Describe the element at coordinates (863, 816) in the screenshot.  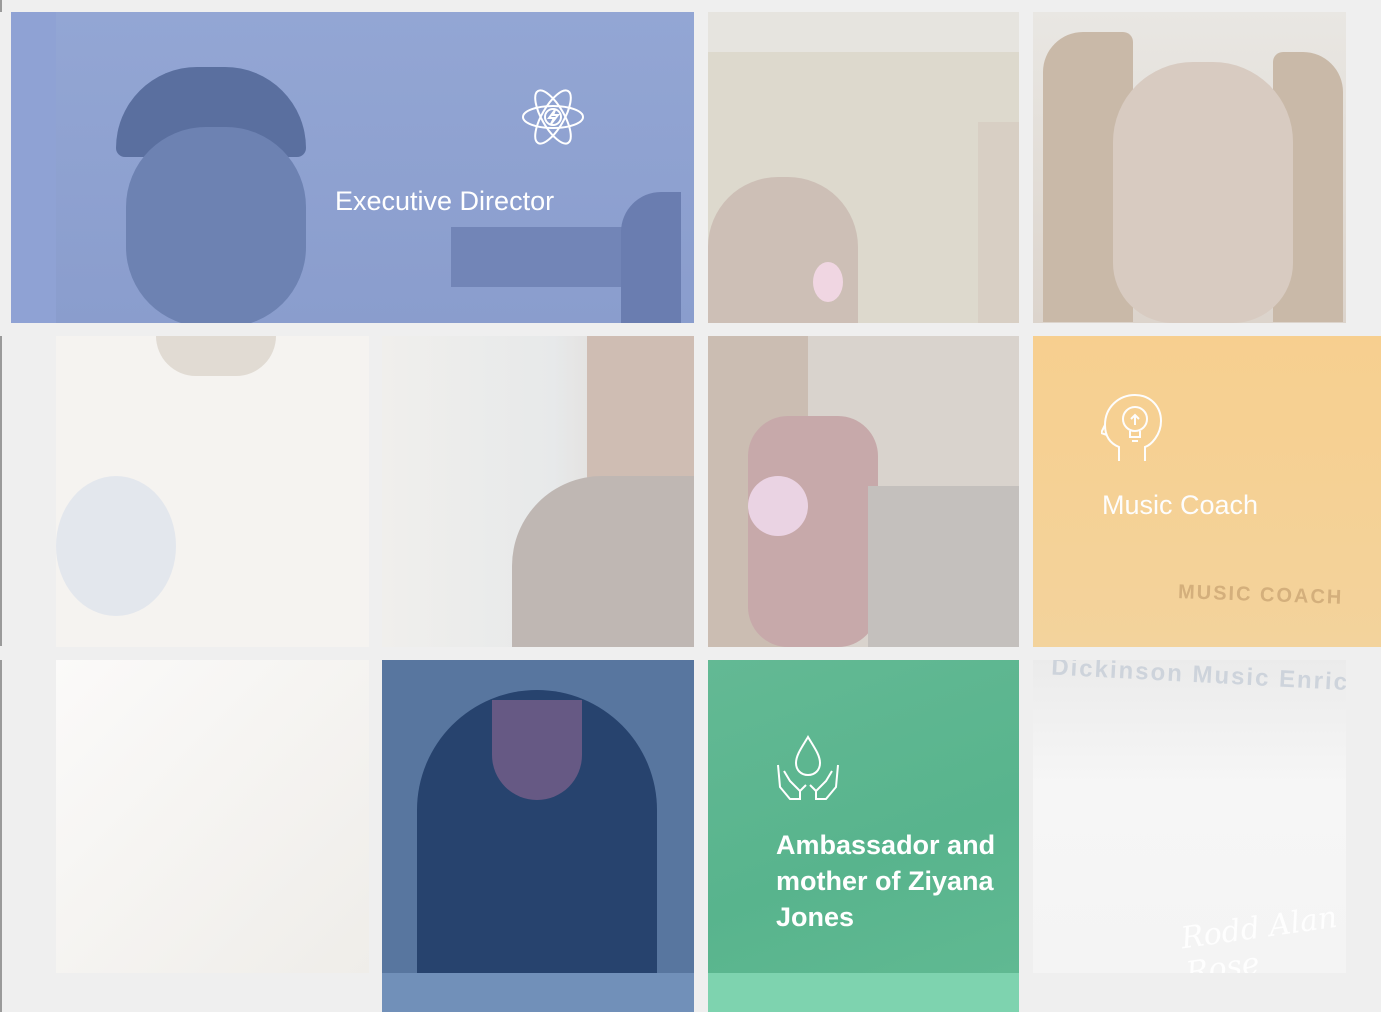
I see `team-card-ambassador: Ambassador and mother of Ziyana Jones` at that location.